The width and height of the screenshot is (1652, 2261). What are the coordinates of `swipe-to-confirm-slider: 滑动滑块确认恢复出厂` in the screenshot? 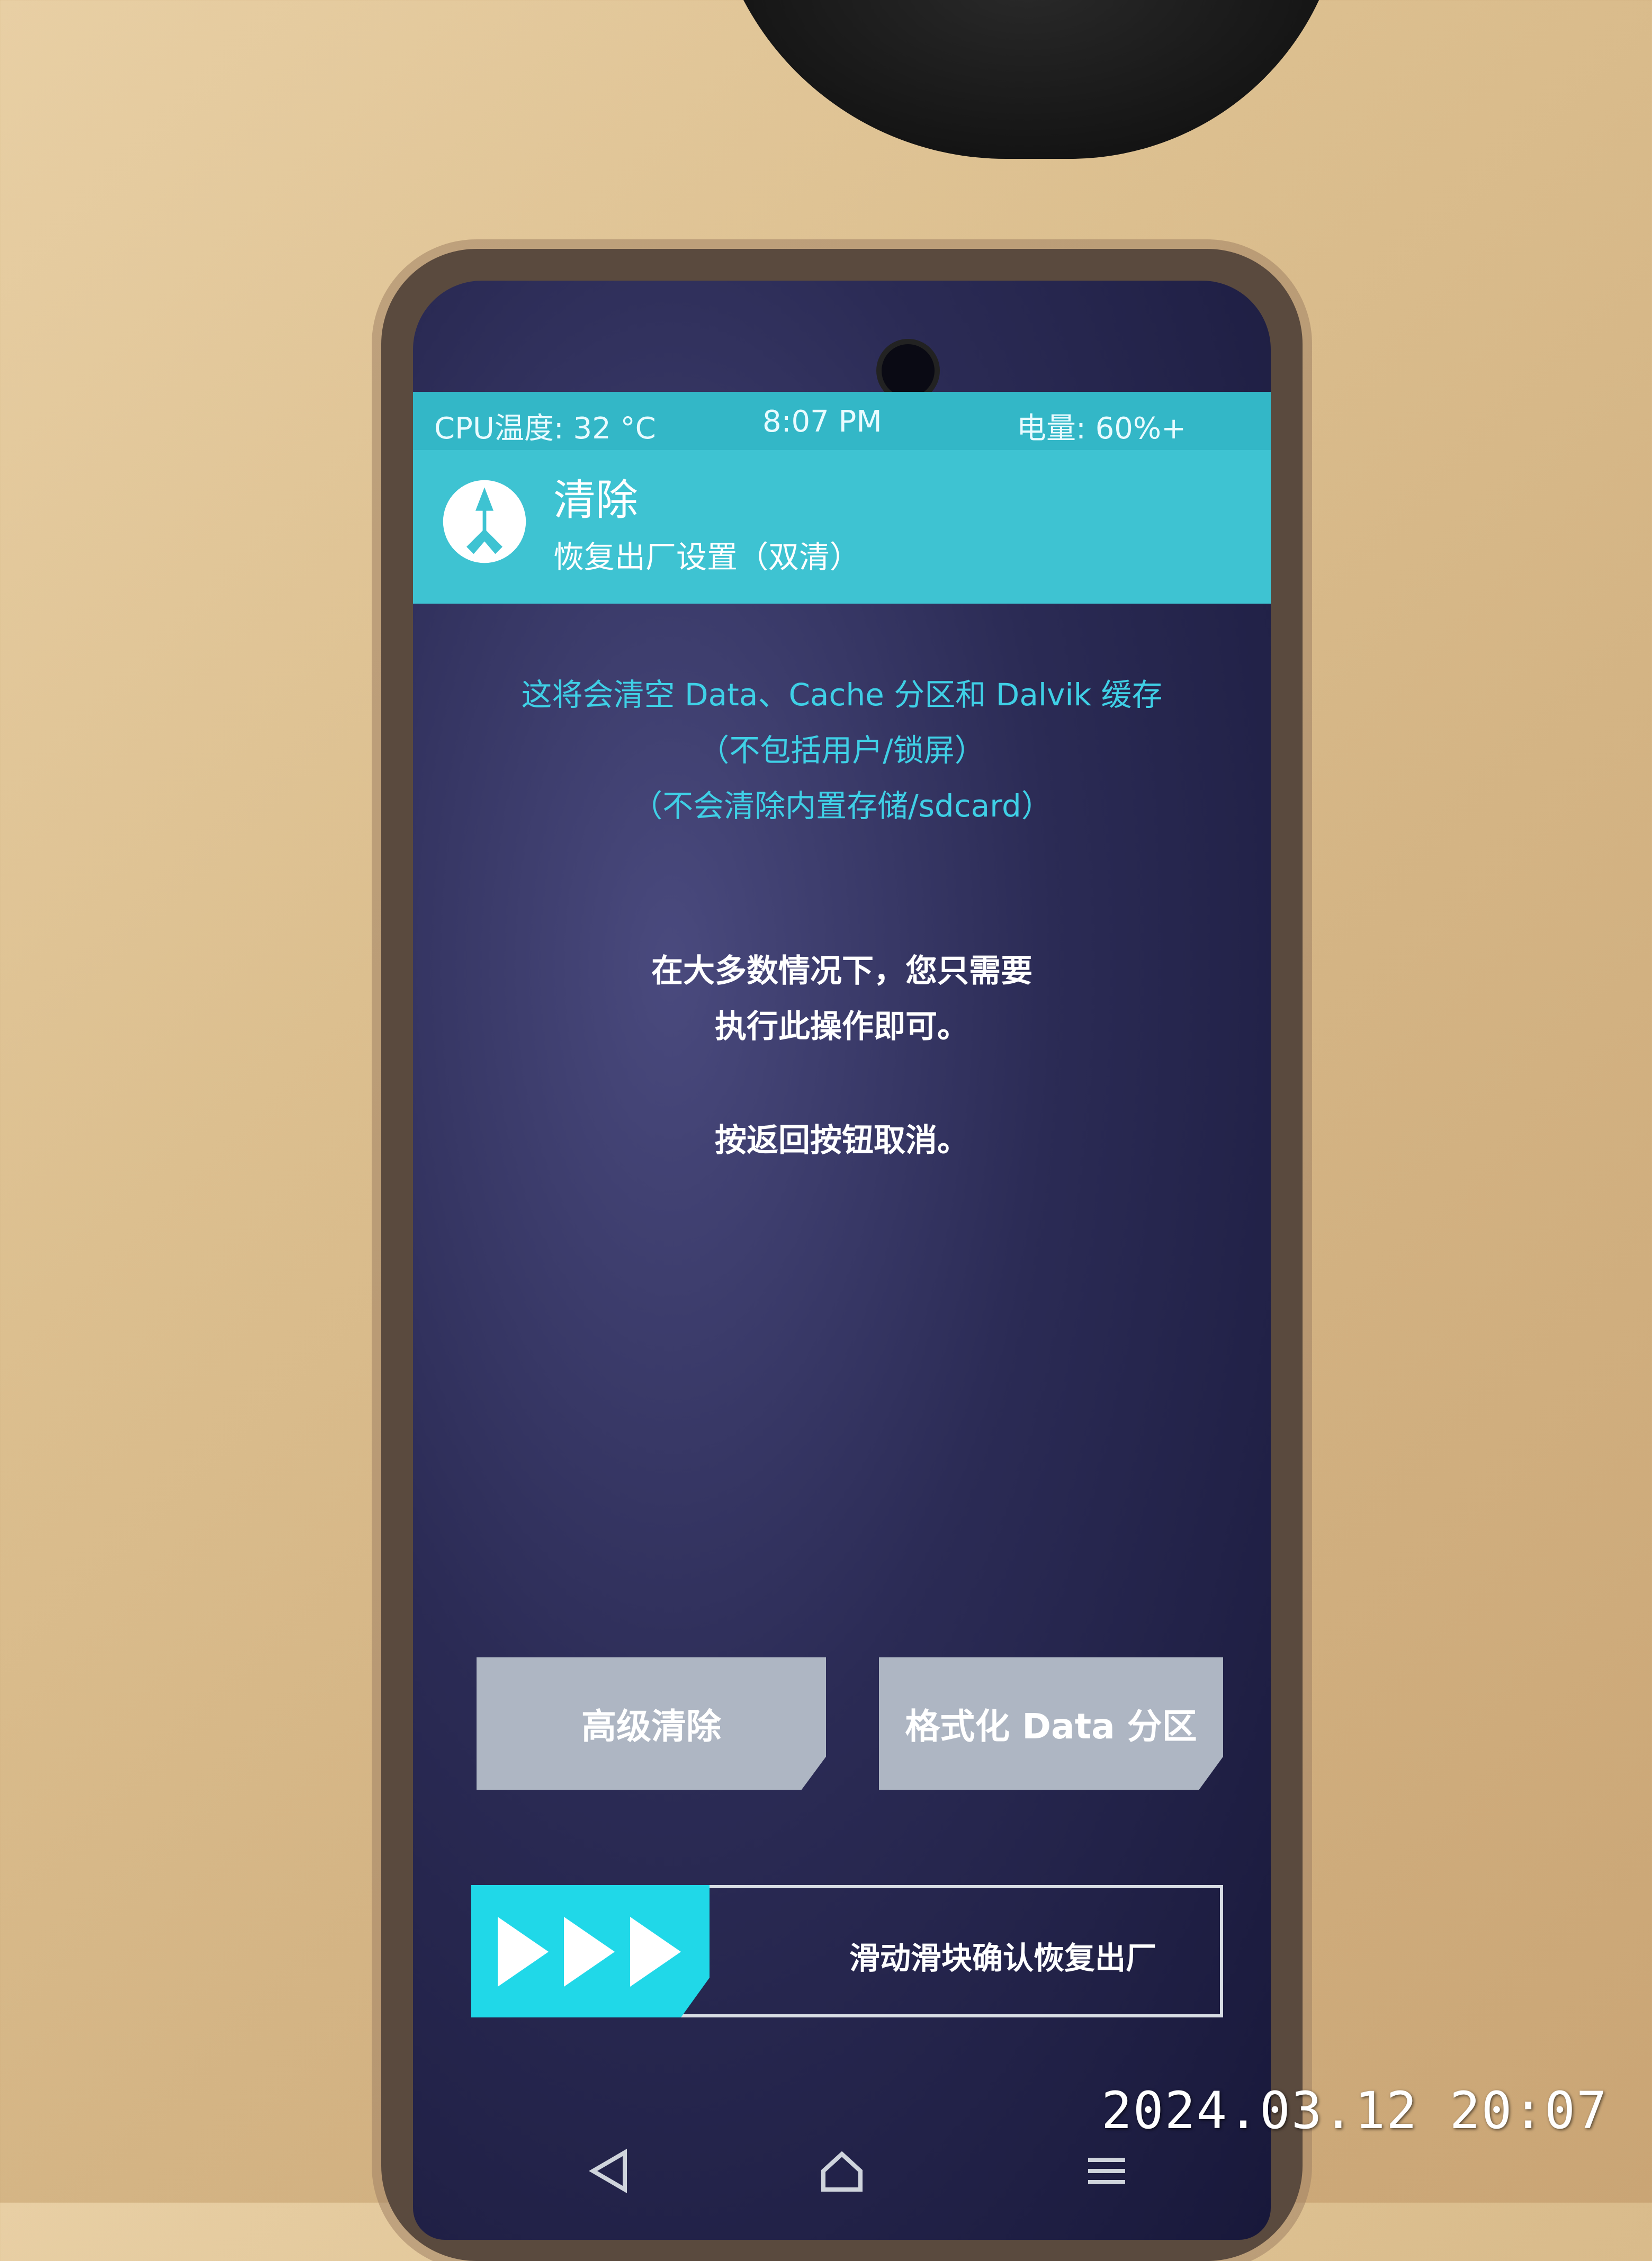 It's located at (847, 1951).